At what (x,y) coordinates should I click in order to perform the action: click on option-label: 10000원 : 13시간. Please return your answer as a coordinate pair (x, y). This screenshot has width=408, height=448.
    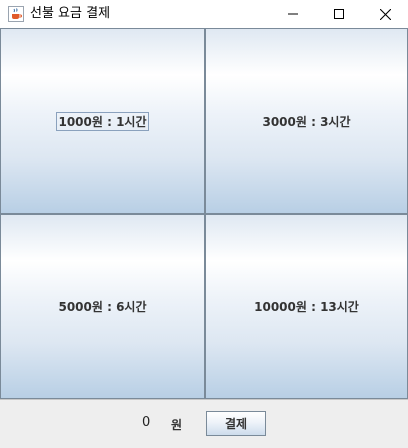
    Looking at the image, I should click on (306, 307).